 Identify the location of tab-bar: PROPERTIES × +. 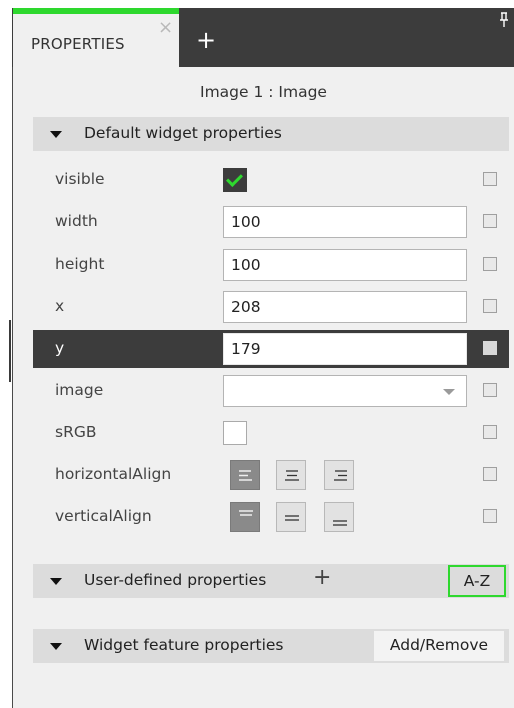
(263, 37).